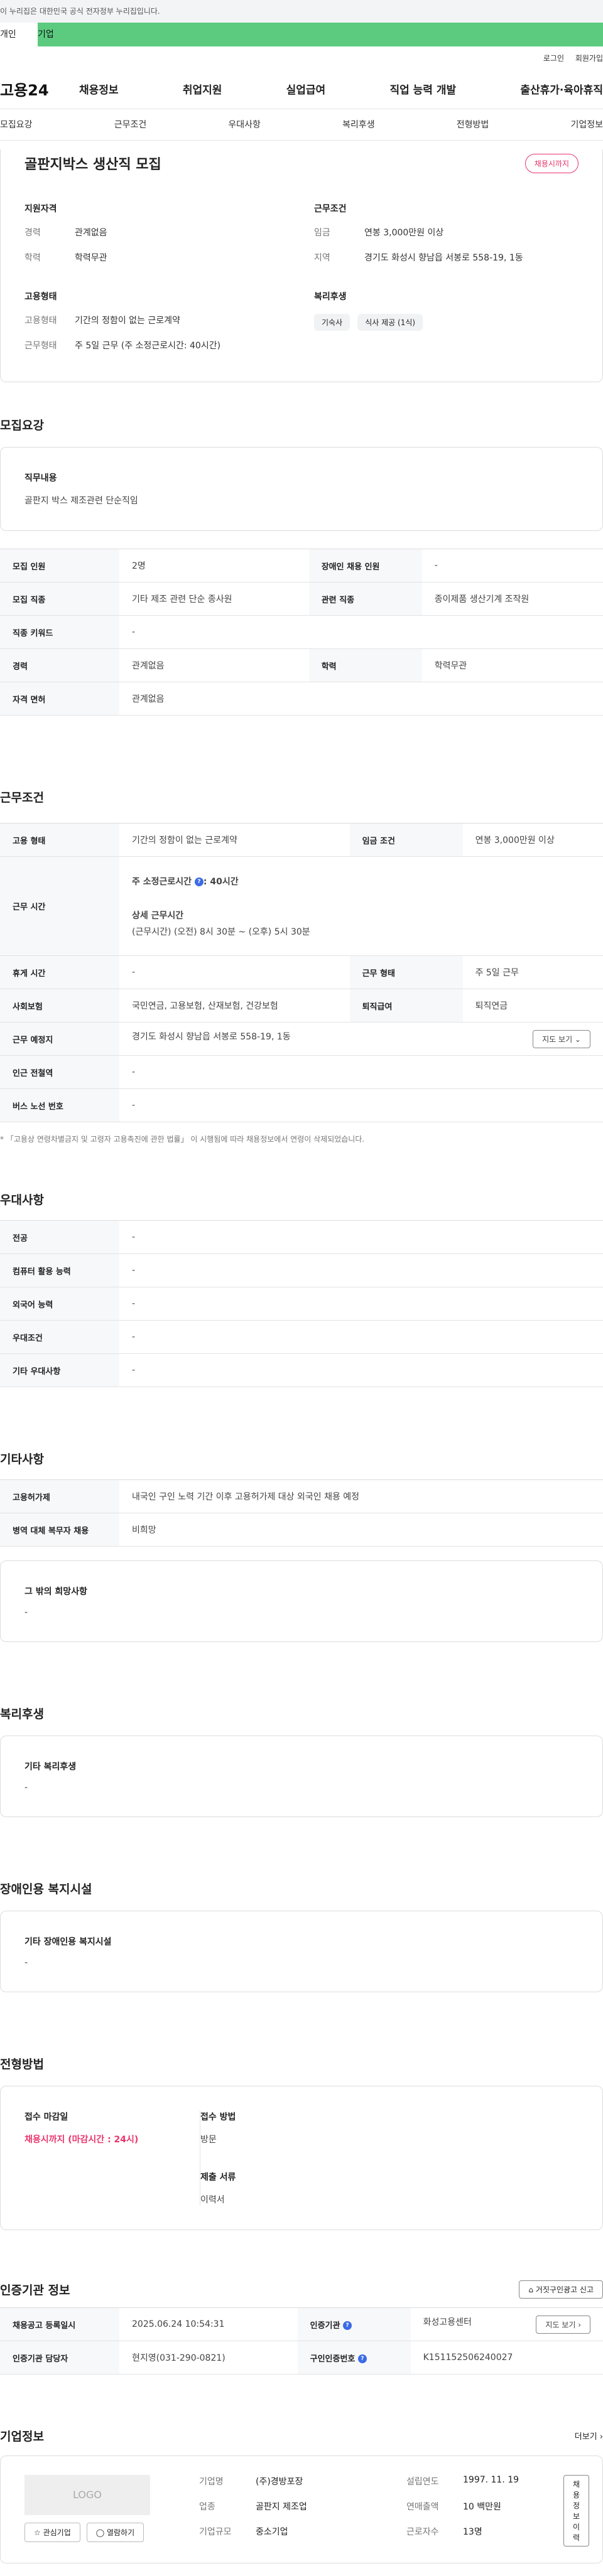  I want to click on table-row: 외국어 능력 -, so click(301, 1304).